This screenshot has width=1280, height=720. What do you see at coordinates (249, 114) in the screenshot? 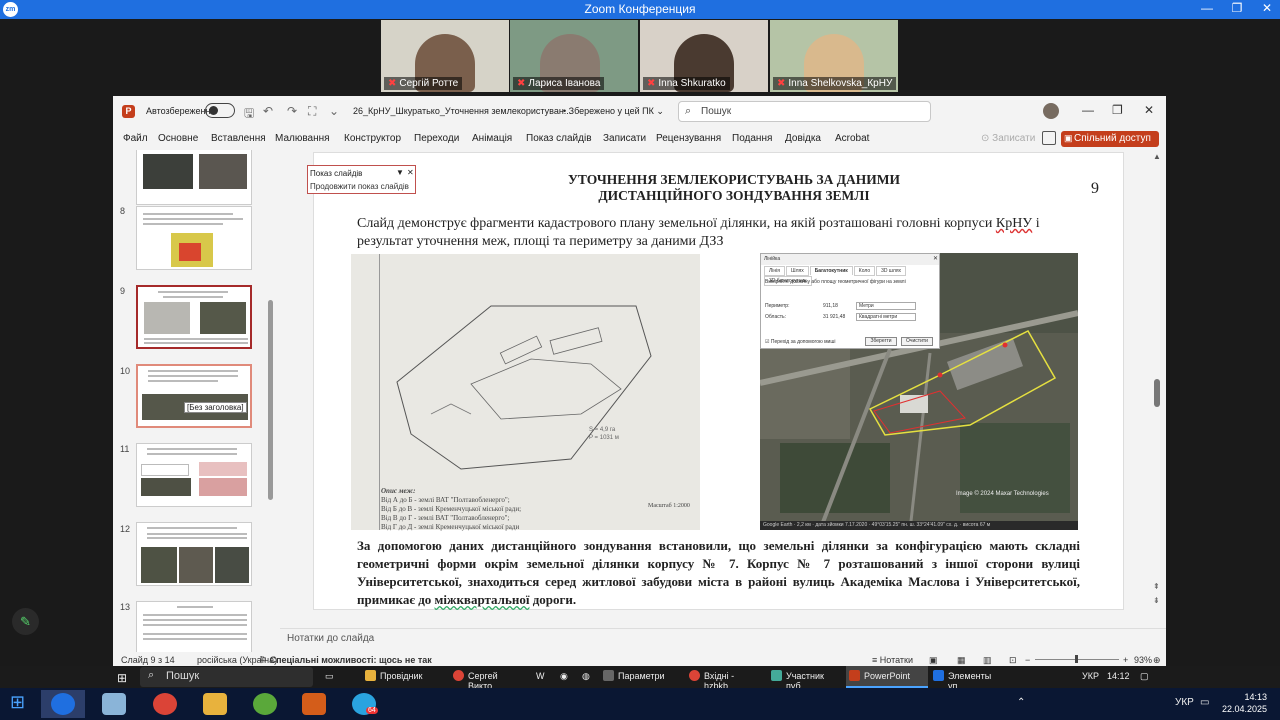
I see `save-icon: 🖫` at bounding box center [249, 114].